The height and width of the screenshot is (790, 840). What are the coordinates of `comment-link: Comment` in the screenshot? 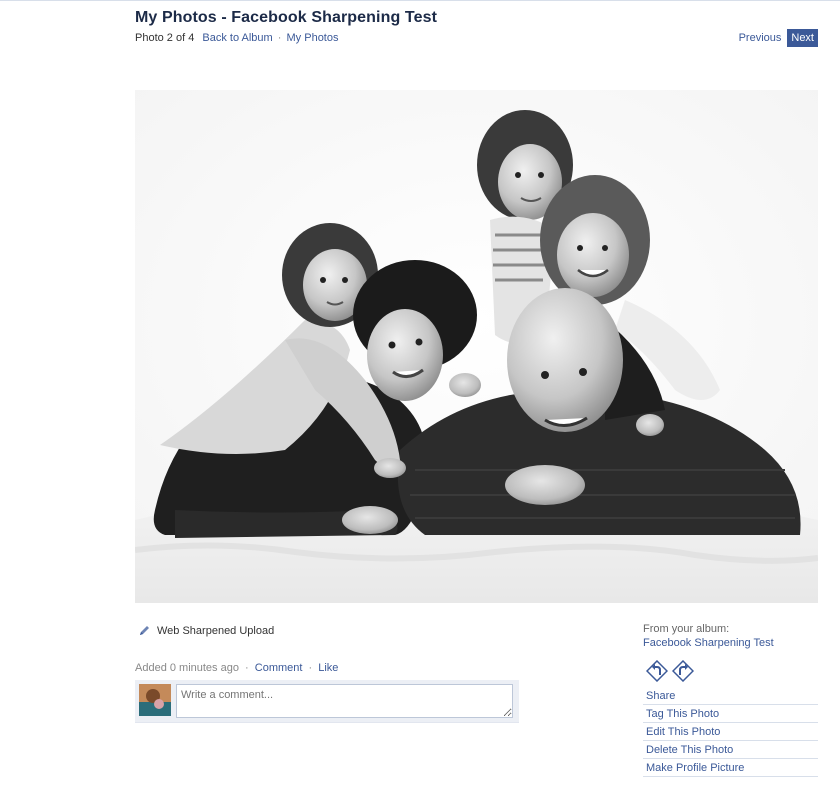 It's located at (279, 668).